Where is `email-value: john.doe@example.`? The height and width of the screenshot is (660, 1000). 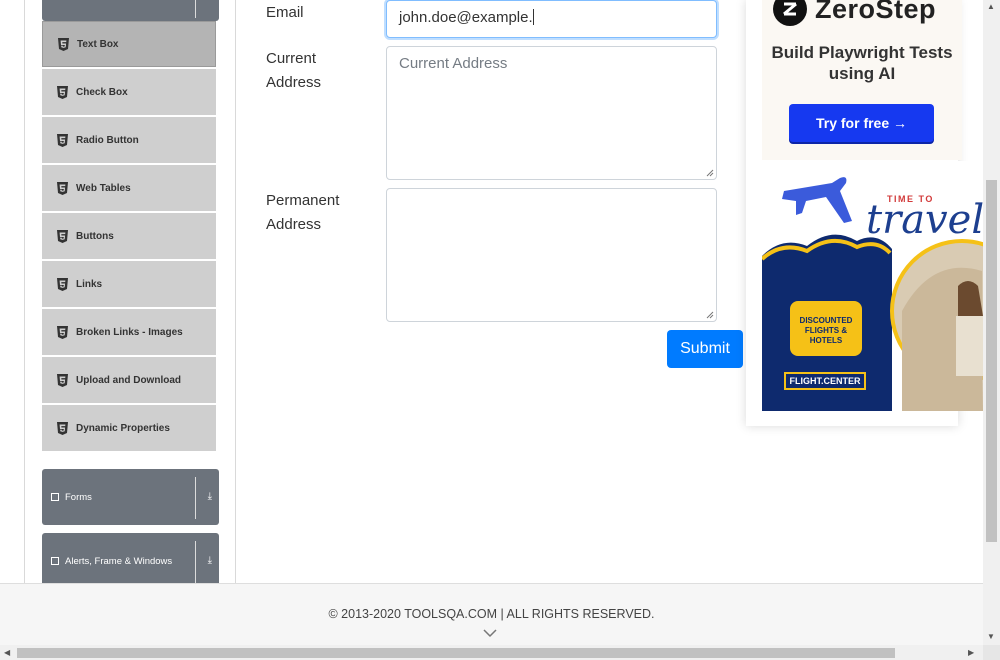 email-value: john.doe@example. is located at coordinates (466, 17).